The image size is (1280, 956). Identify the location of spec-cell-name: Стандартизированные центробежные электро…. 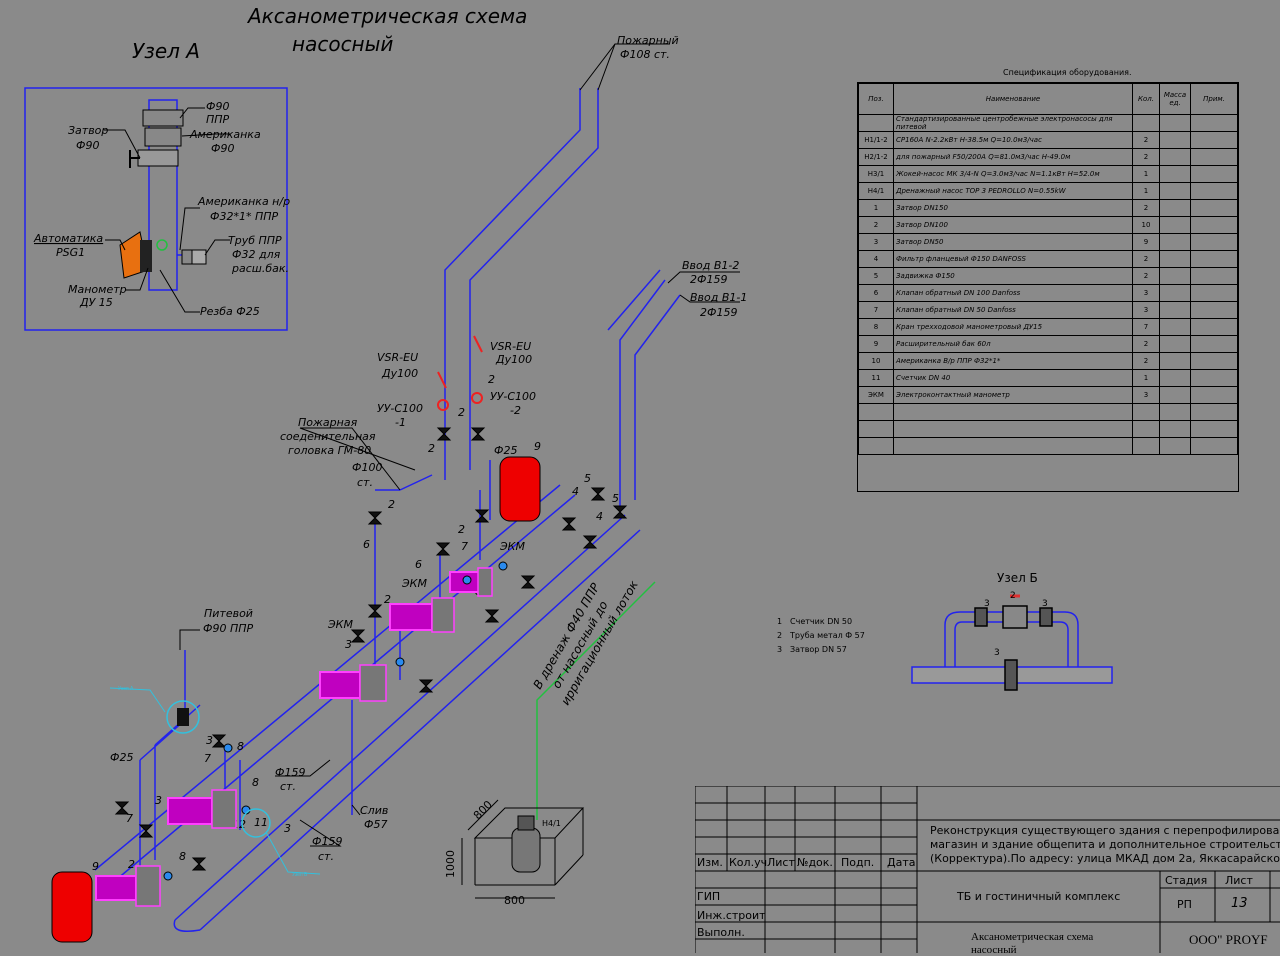
(1013, 123).